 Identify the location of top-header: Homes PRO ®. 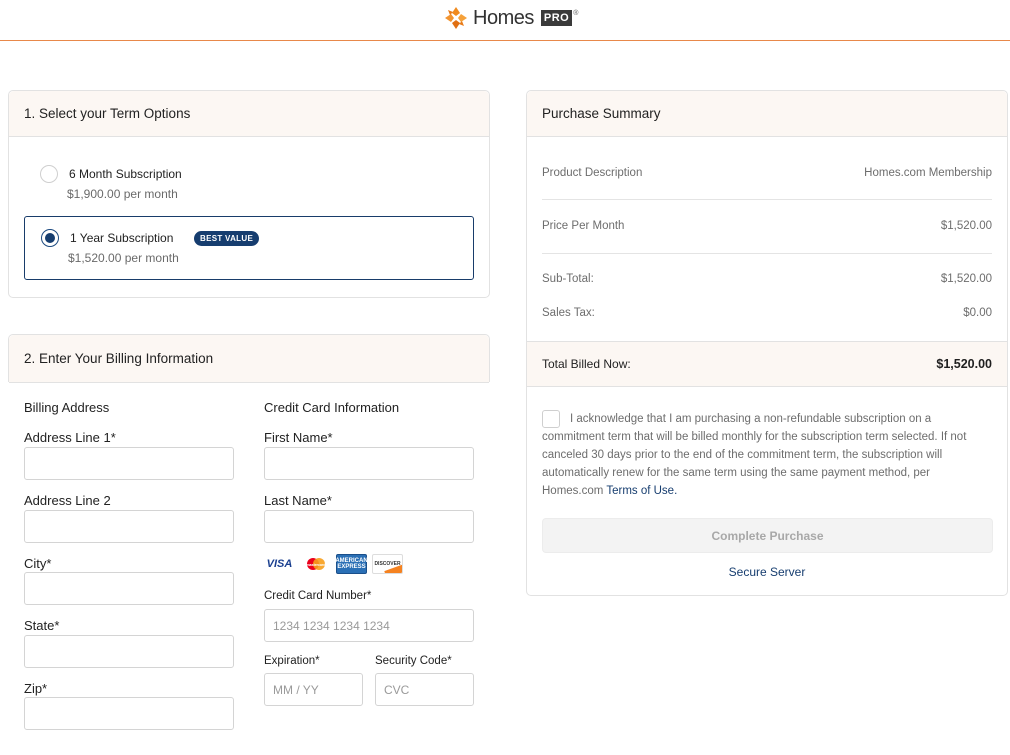
(505, 20).